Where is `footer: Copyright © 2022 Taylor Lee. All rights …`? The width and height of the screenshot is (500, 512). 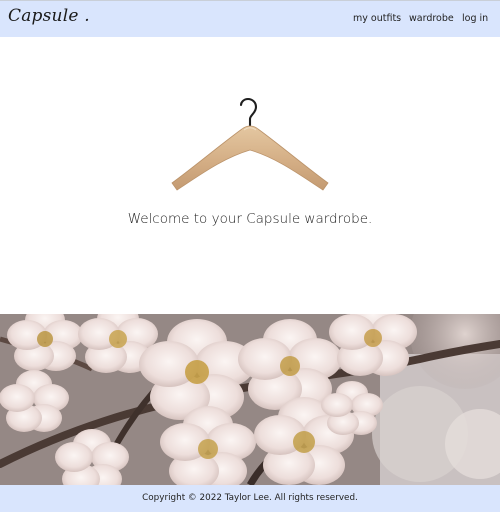 footer: Copyright © 2022 Taylor Lee. All rights … is located at coordinates (250, 498).